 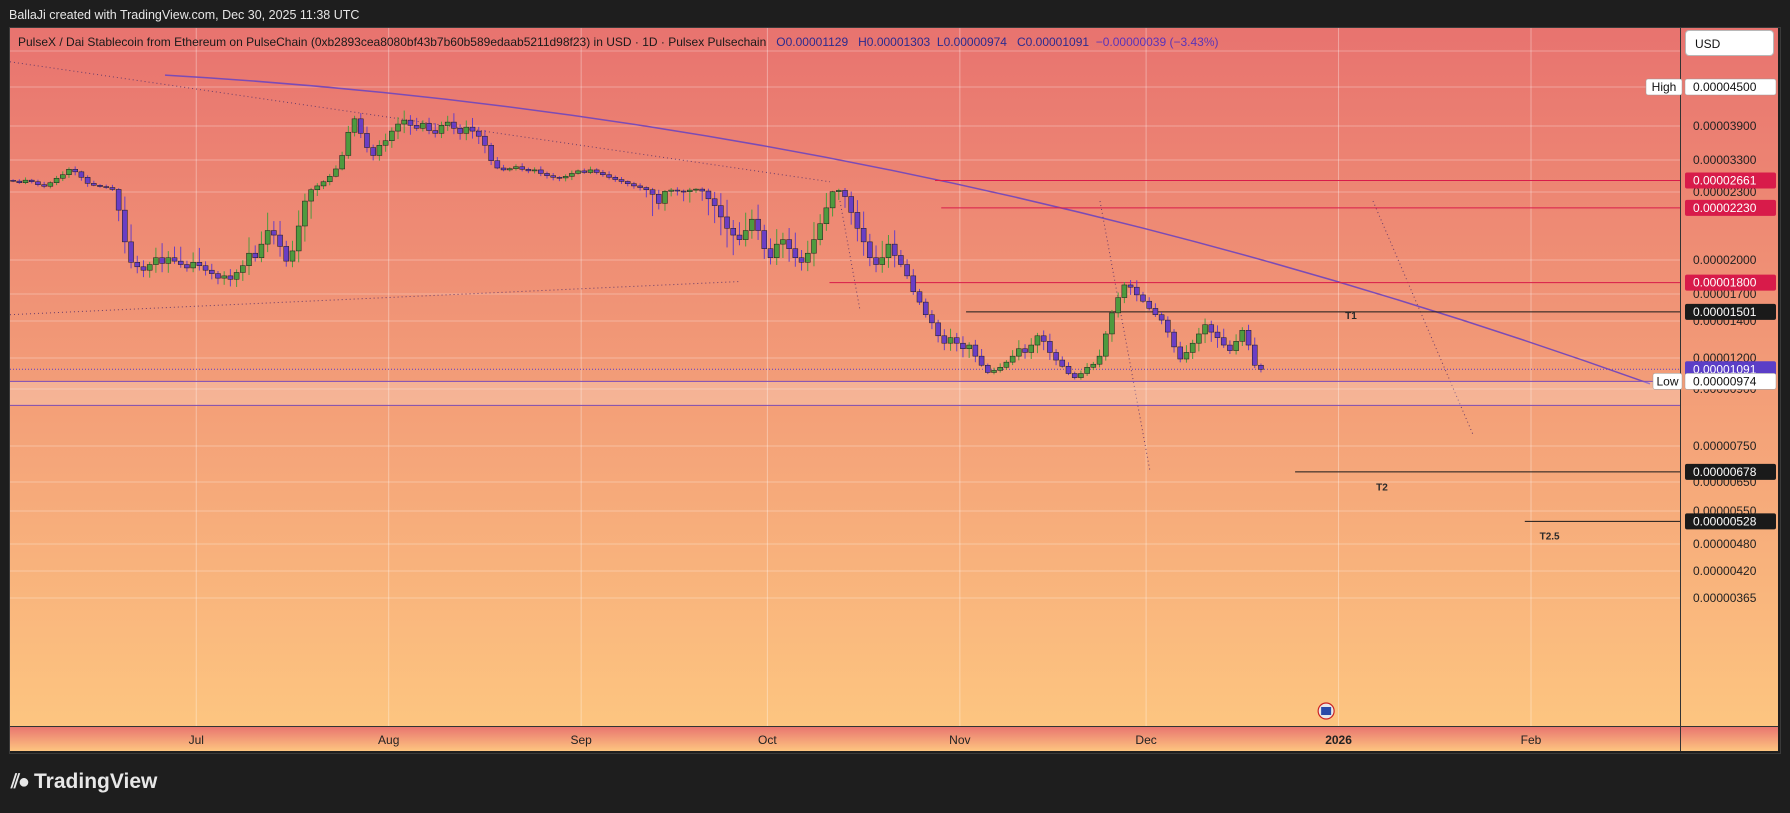 What do you see at coordinates (1382, 488) in the screenshot?
I see `target-label: T2` at bounding box center [1382, 488].